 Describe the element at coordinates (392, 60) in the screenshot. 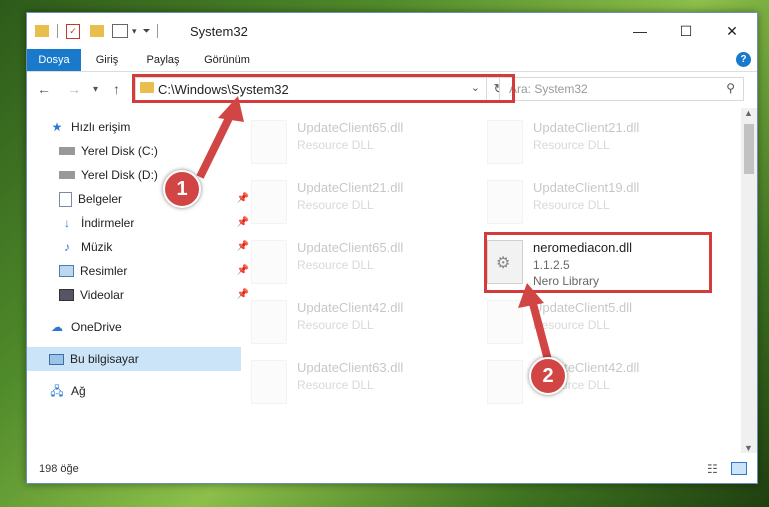

I see `ribbon-tabs: Dosya Giriş Paylaş Görünüm ?` at that location.